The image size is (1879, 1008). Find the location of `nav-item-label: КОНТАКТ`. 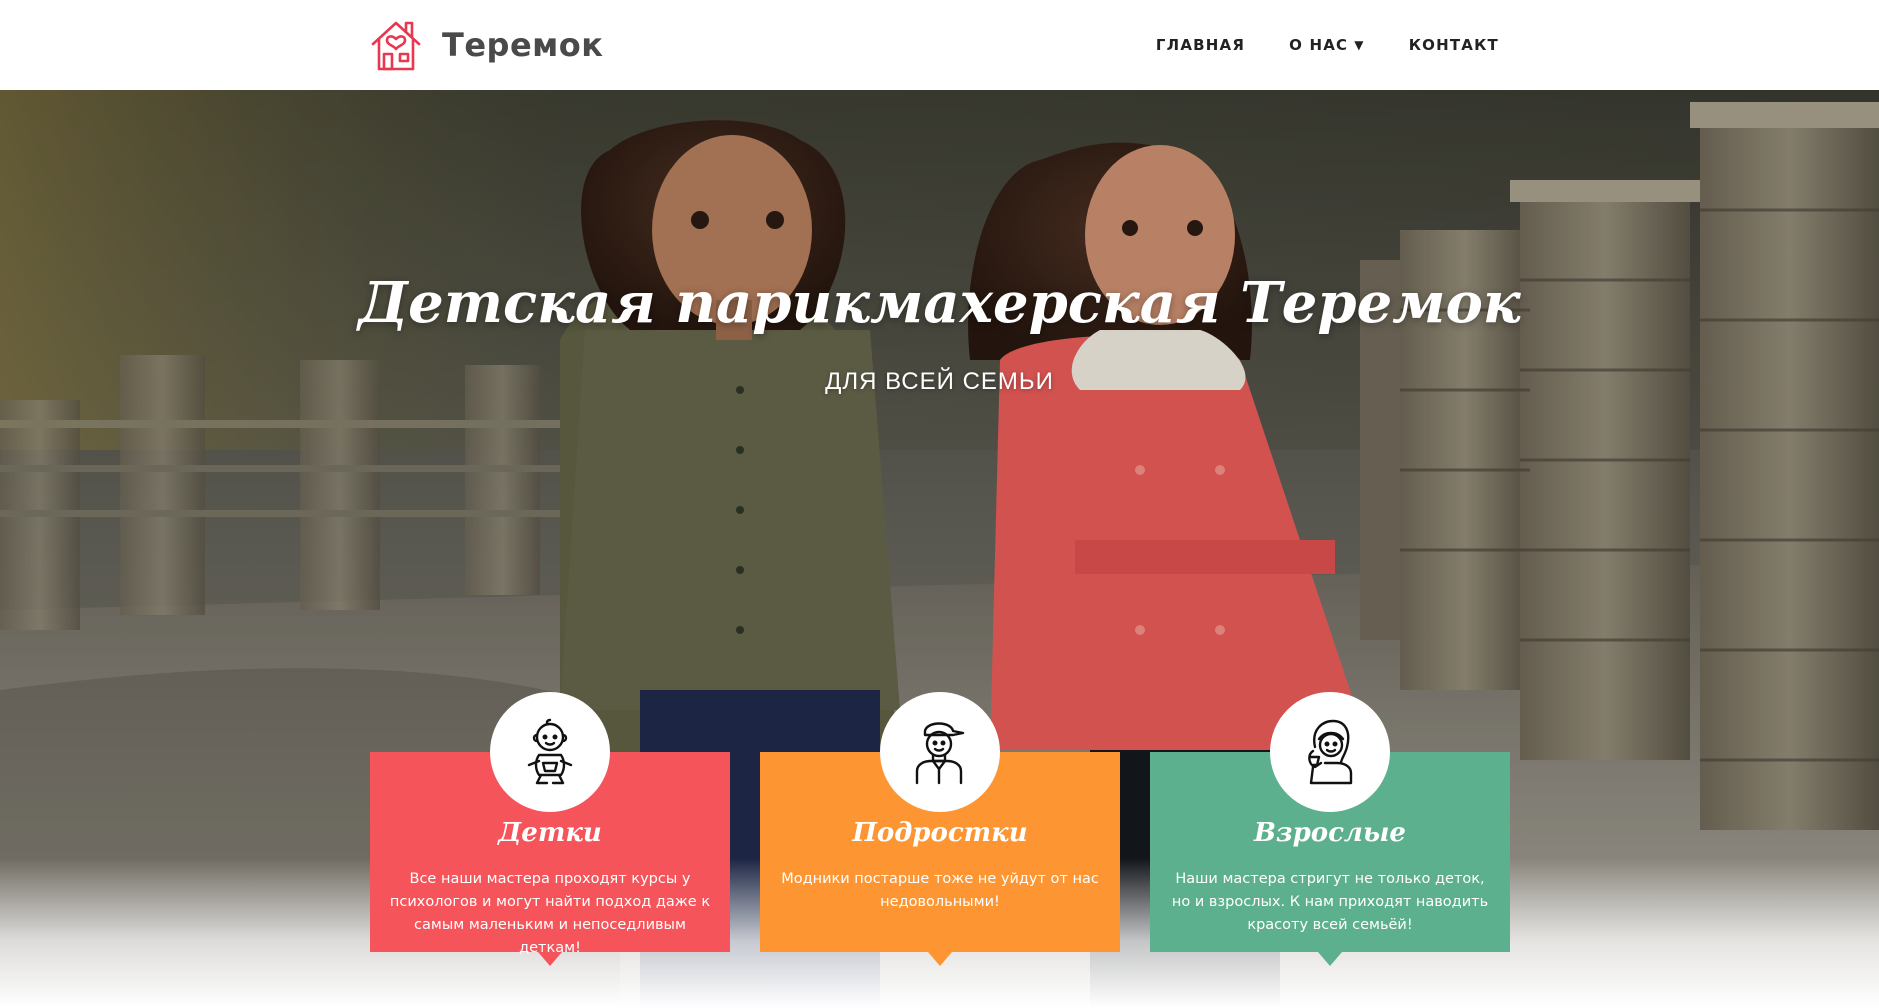

nav-item-label: КОНТАКТ is located at coordinates (1453, 45).